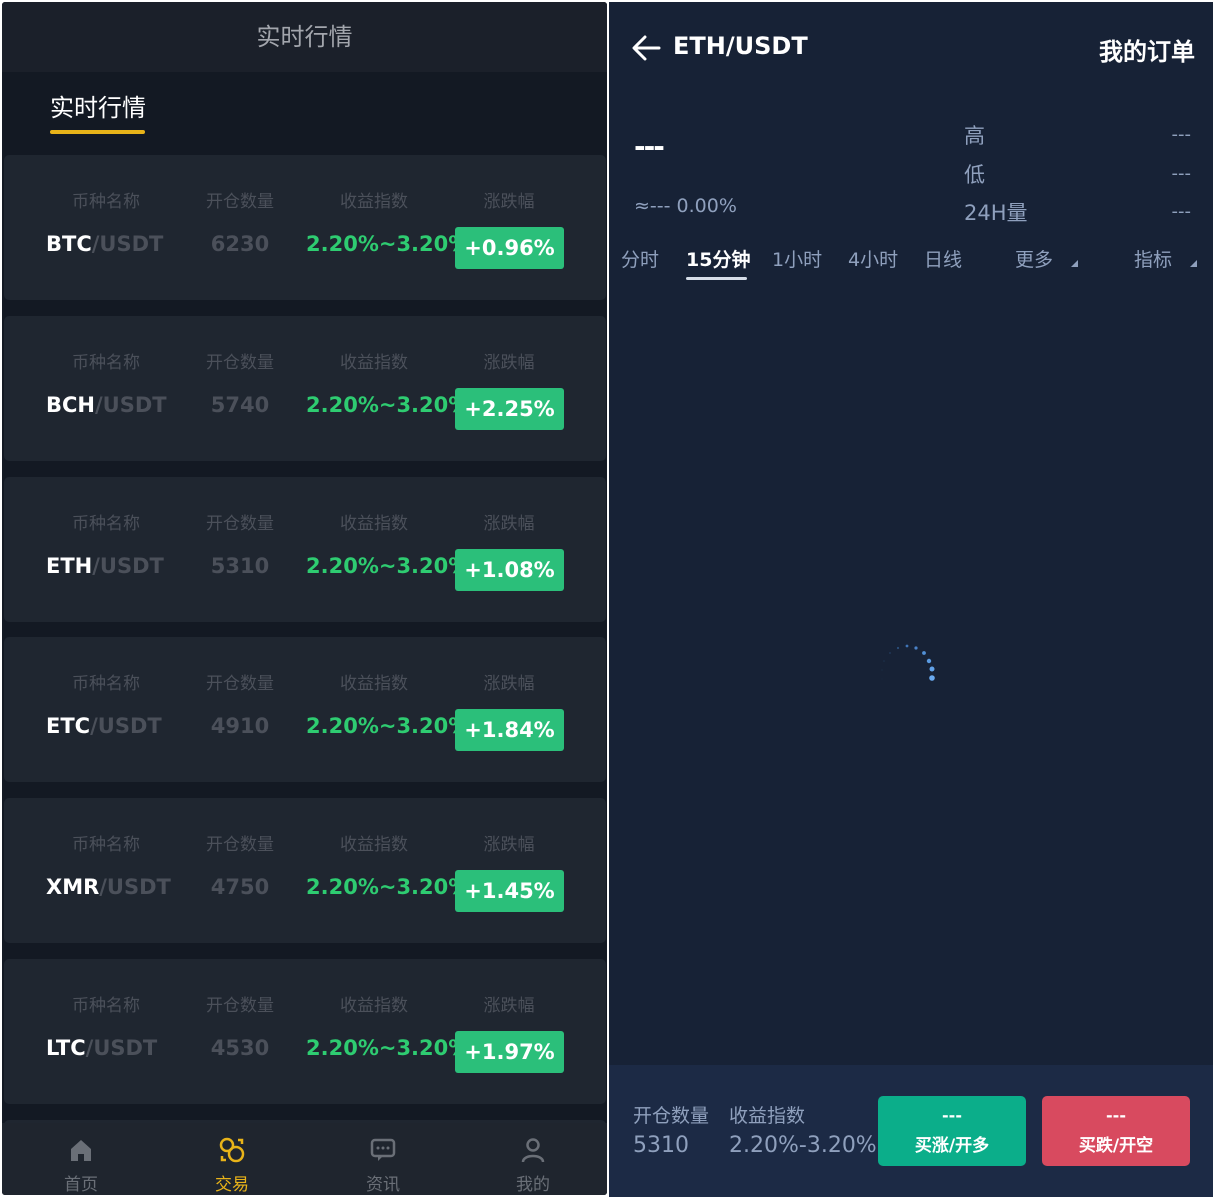  What do you see at coordinates (1147, 49) in the screenshot?
I see `my-orders-link: 我的订单` at bounding box center [1147, 49].